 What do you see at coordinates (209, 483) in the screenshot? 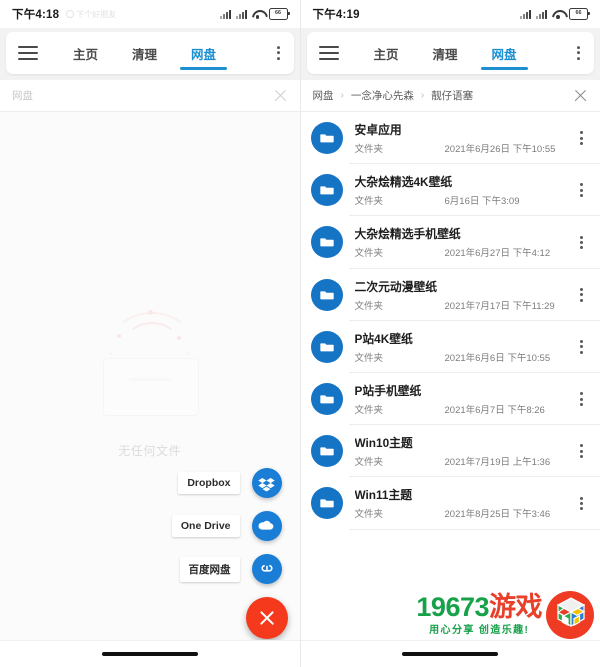
I see `speed-dial-label-dropbox: Dropbox` at bounding box center [209, 483].